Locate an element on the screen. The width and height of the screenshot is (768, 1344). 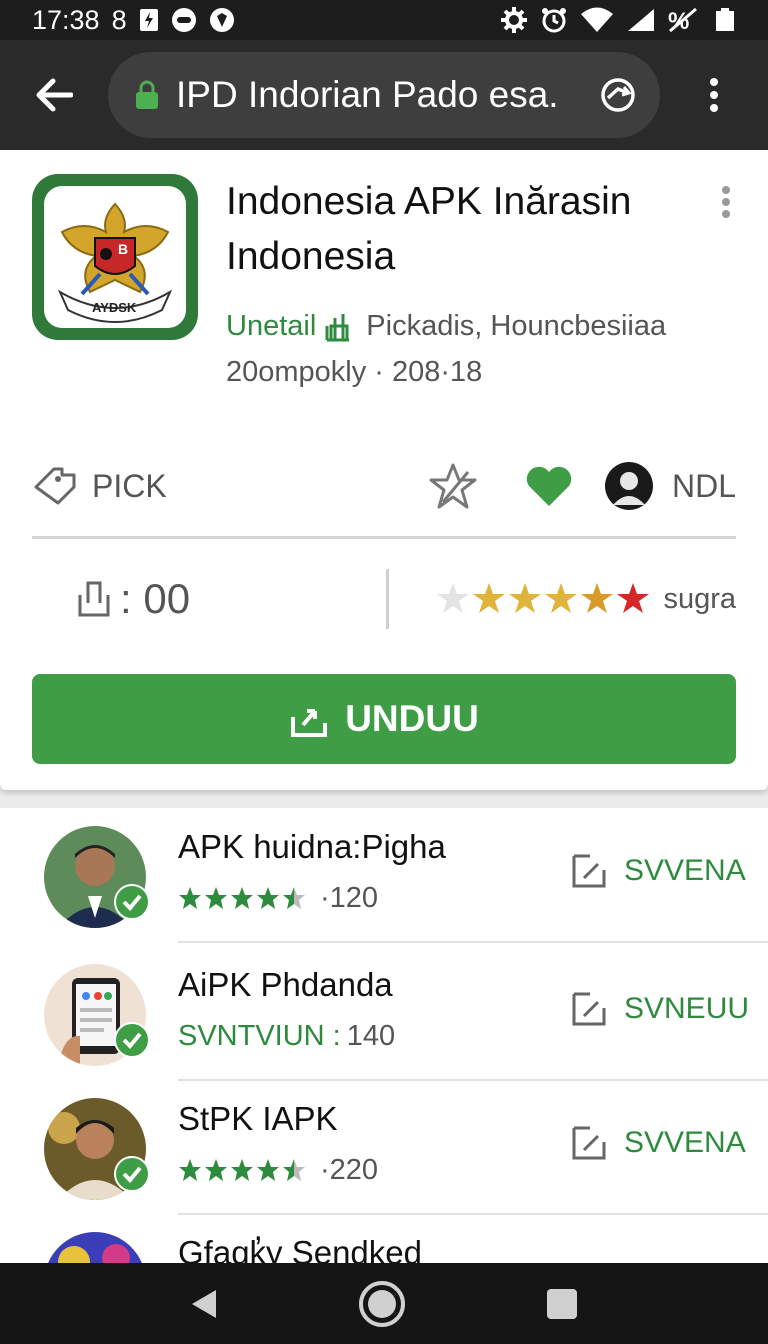
overflow-menu-button is located at coordinates (714, 95).